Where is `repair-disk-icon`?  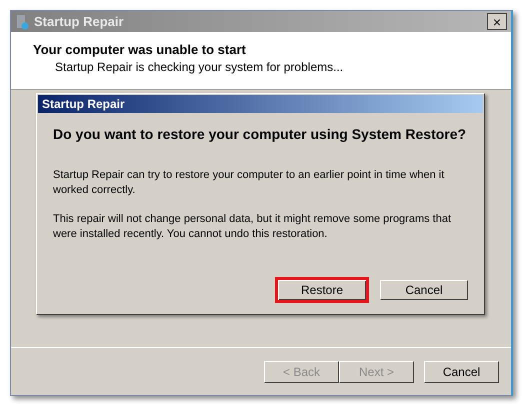
repair-disk-icon is located at coordinates (22, 22).